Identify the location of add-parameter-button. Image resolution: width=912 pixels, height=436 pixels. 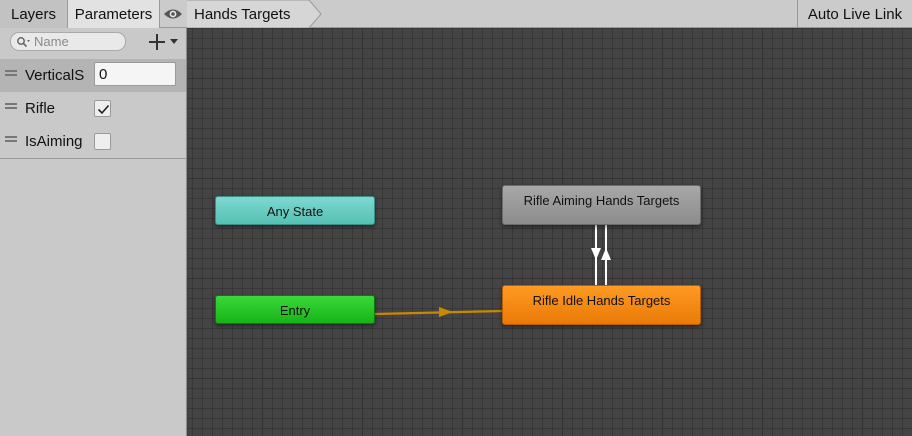
(164, 42).